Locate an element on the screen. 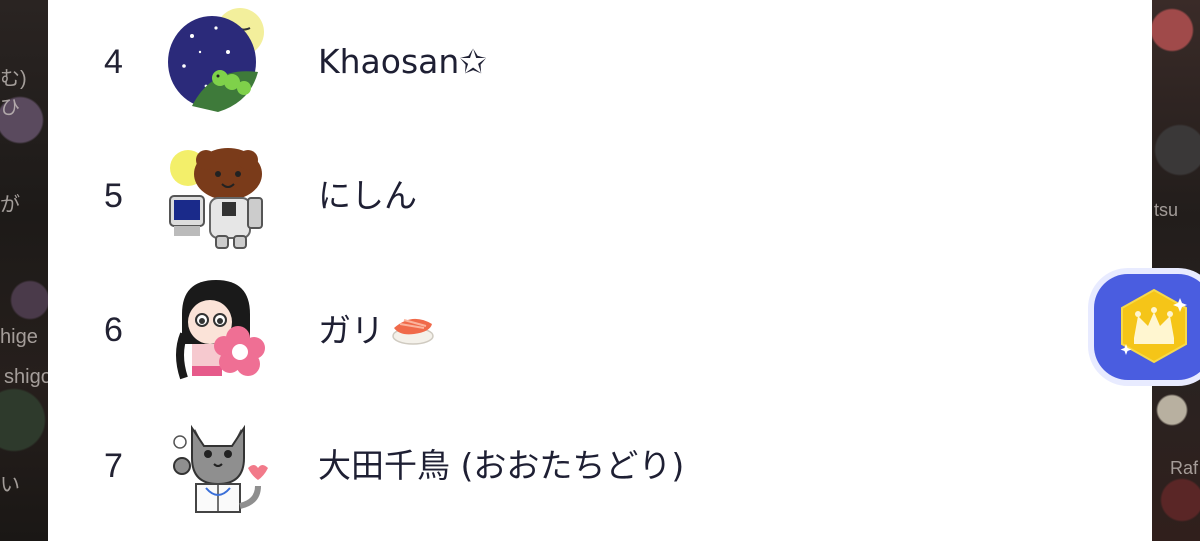  crown-icon is located at coordinates (1153, 326).